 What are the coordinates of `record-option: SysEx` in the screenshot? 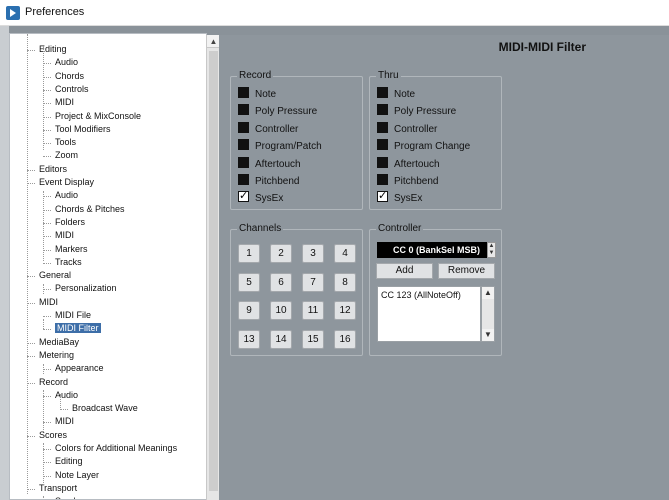 It's located at (260, 197).